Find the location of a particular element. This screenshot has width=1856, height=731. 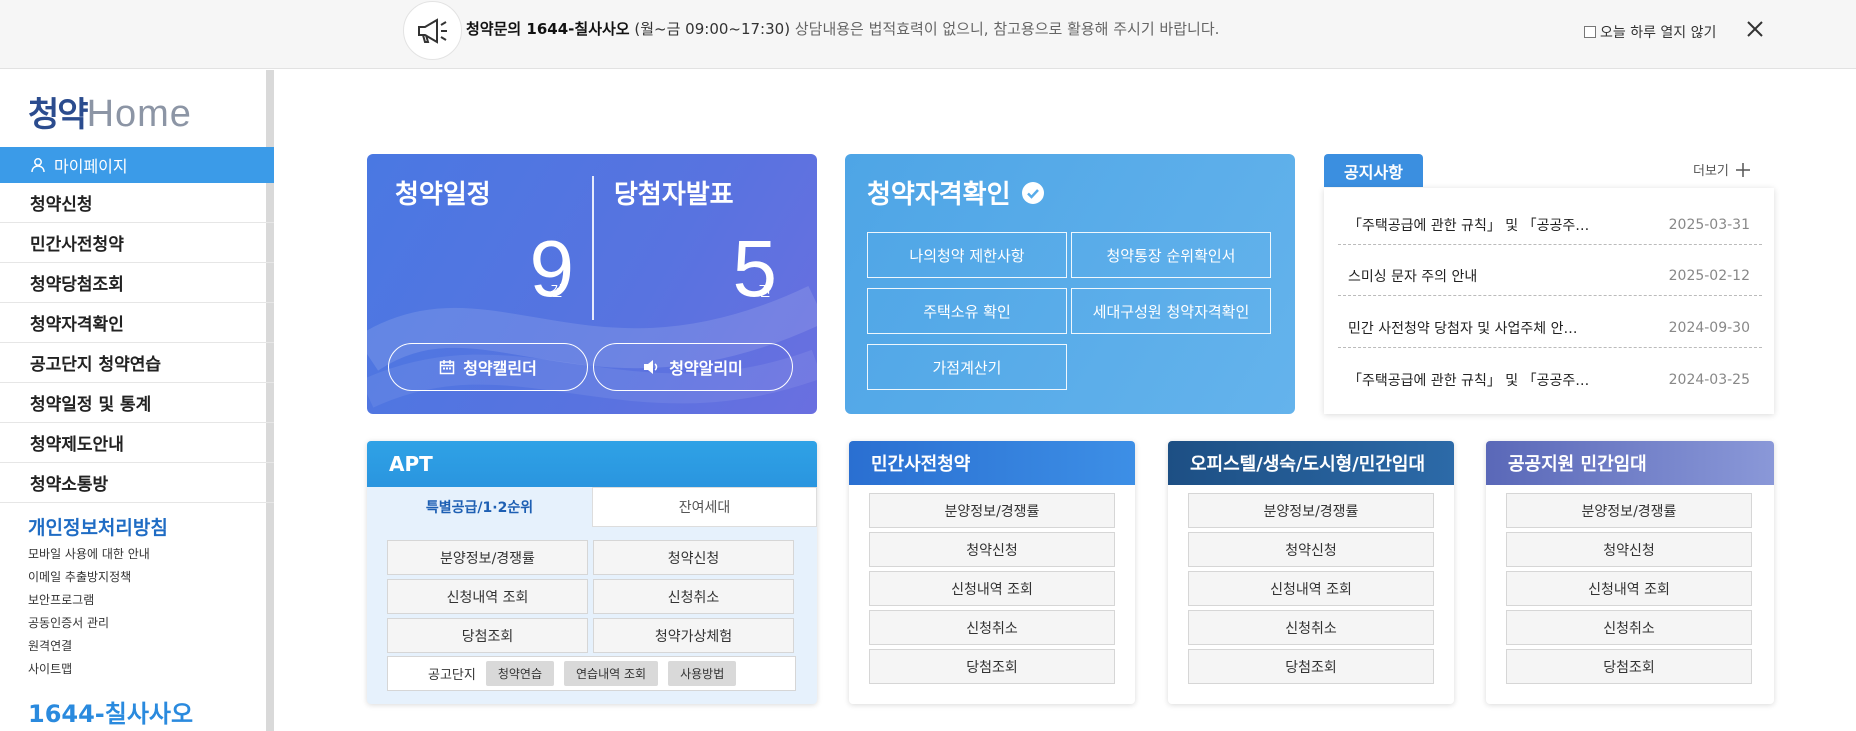

notice-row: 「주택공급에 관한 규칙」 및 「공공주… 2024-03-25 is located at coordinates (1550, 379).